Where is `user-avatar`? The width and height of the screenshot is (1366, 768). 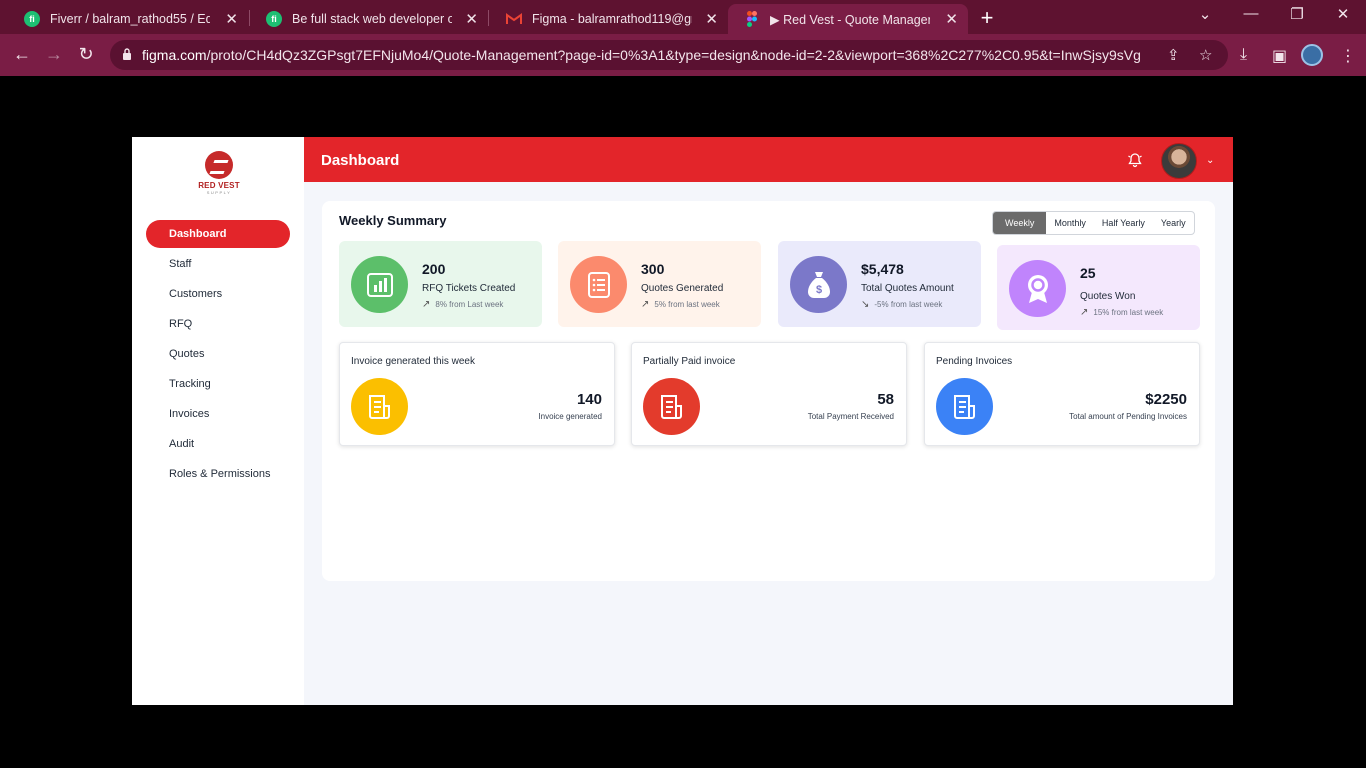
user-avatar is located at coordinates (1179, 161).